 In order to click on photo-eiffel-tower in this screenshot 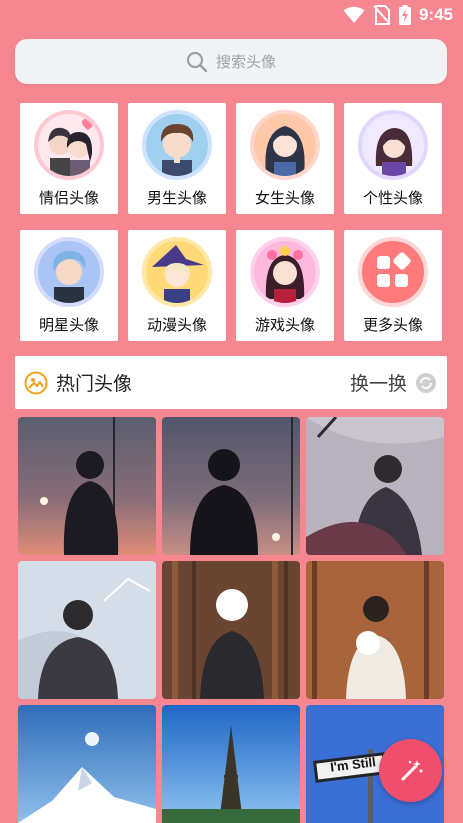, I will do `click(231, 764)`.